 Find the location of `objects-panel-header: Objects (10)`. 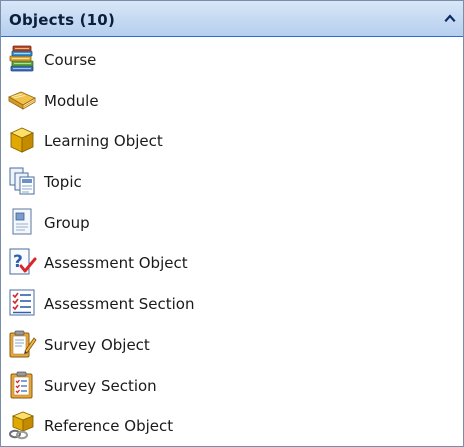

objects-panel-header: Objects (10) is located at coordinates (232, 19).